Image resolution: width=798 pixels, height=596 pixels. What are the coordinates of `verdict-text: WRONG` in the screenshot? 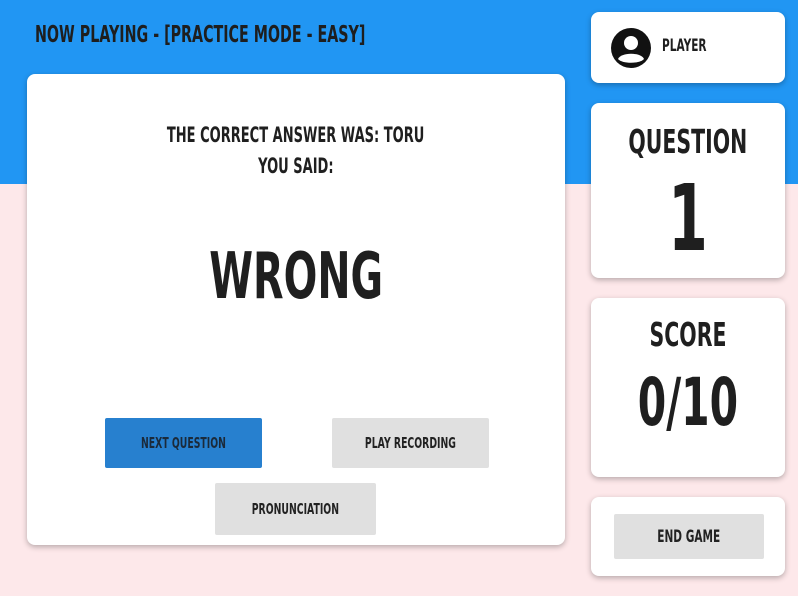 It's located at (296, 277).